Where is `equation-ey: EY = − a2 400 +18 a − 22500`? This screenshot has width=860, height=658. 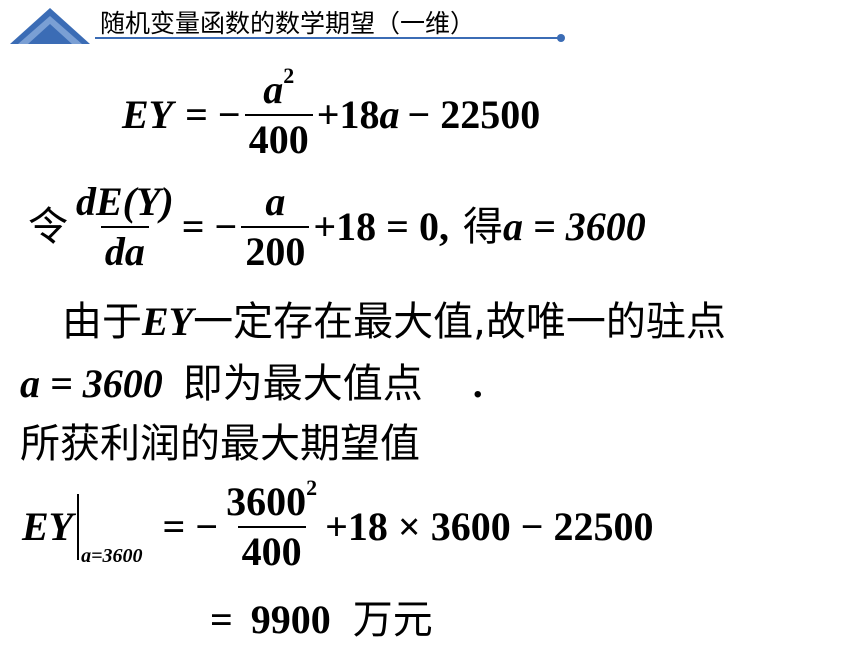
equation-ey: EY = − a2 400 +18 a − 22500 is located at coordinates (331, 112).